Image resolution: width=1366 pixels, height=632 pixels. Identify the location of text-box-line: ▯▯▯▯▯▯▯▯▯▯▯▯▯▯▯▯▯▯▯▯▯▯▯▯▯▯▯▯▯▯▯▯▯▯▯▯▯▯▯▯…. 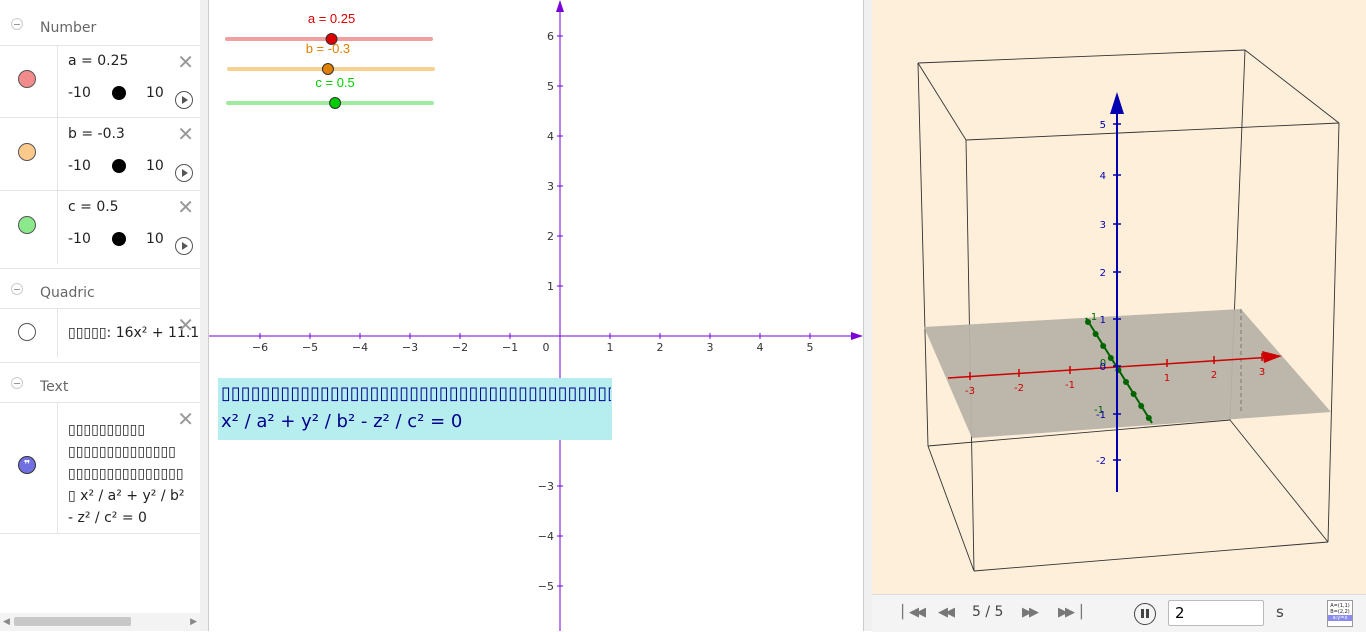
(416, 393).